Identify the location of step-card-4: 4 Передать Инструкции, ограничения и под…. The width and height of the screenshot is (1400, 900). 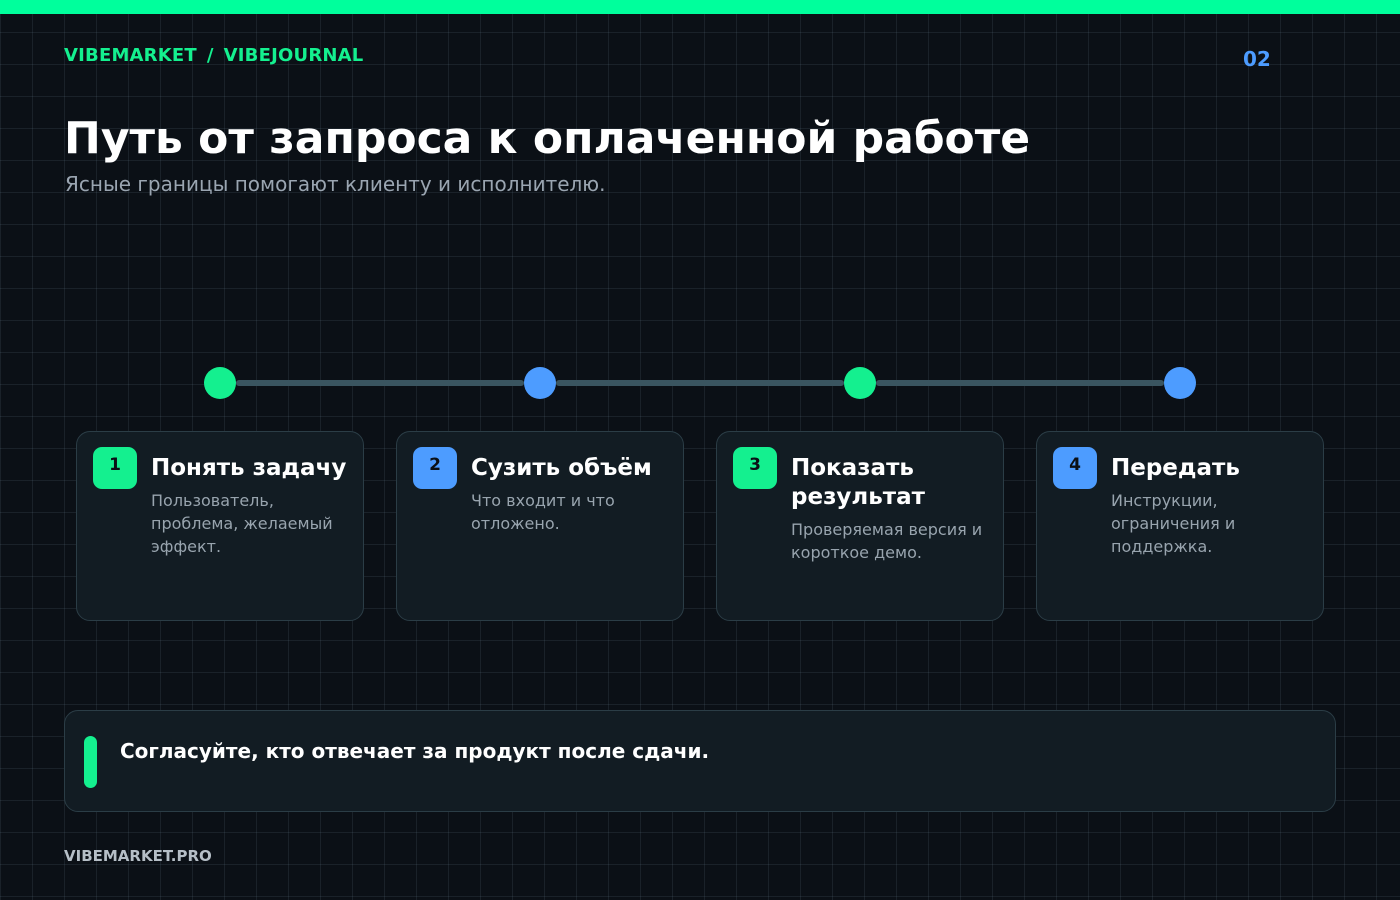
(1180, 526).